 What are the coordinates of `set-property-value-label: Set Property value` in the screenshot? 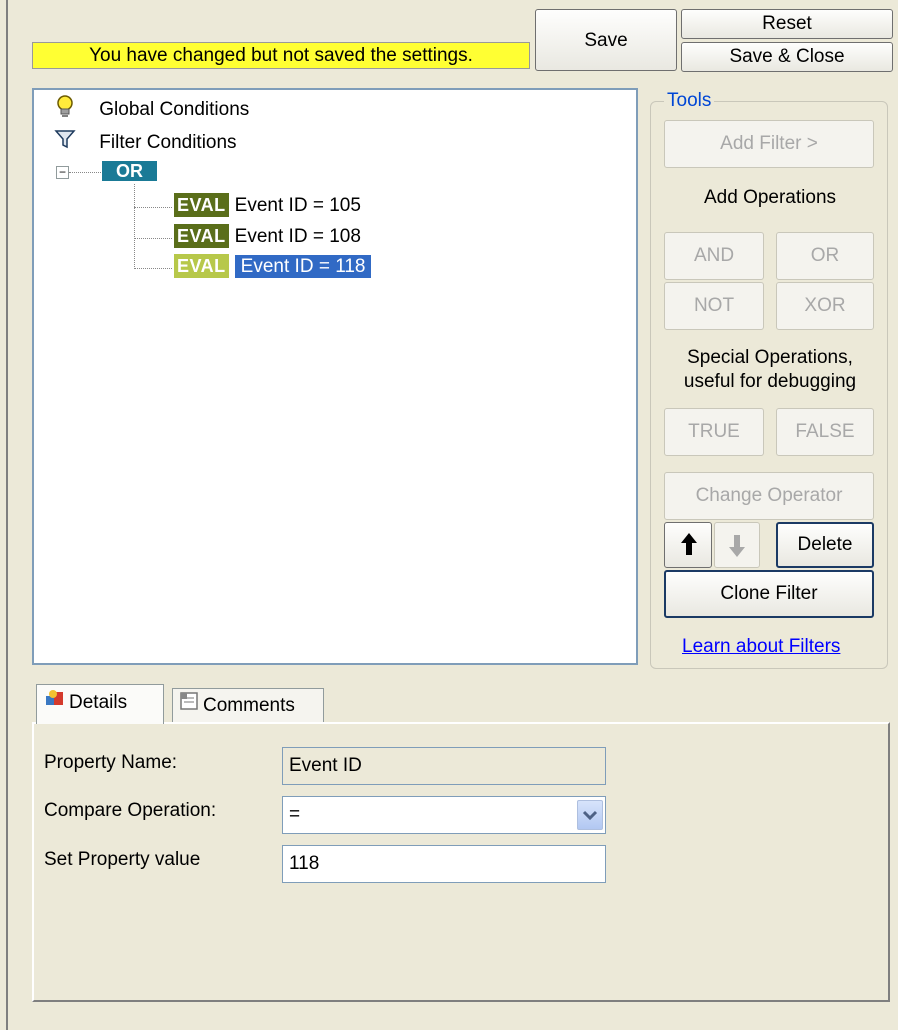 It's located at (122, 859).